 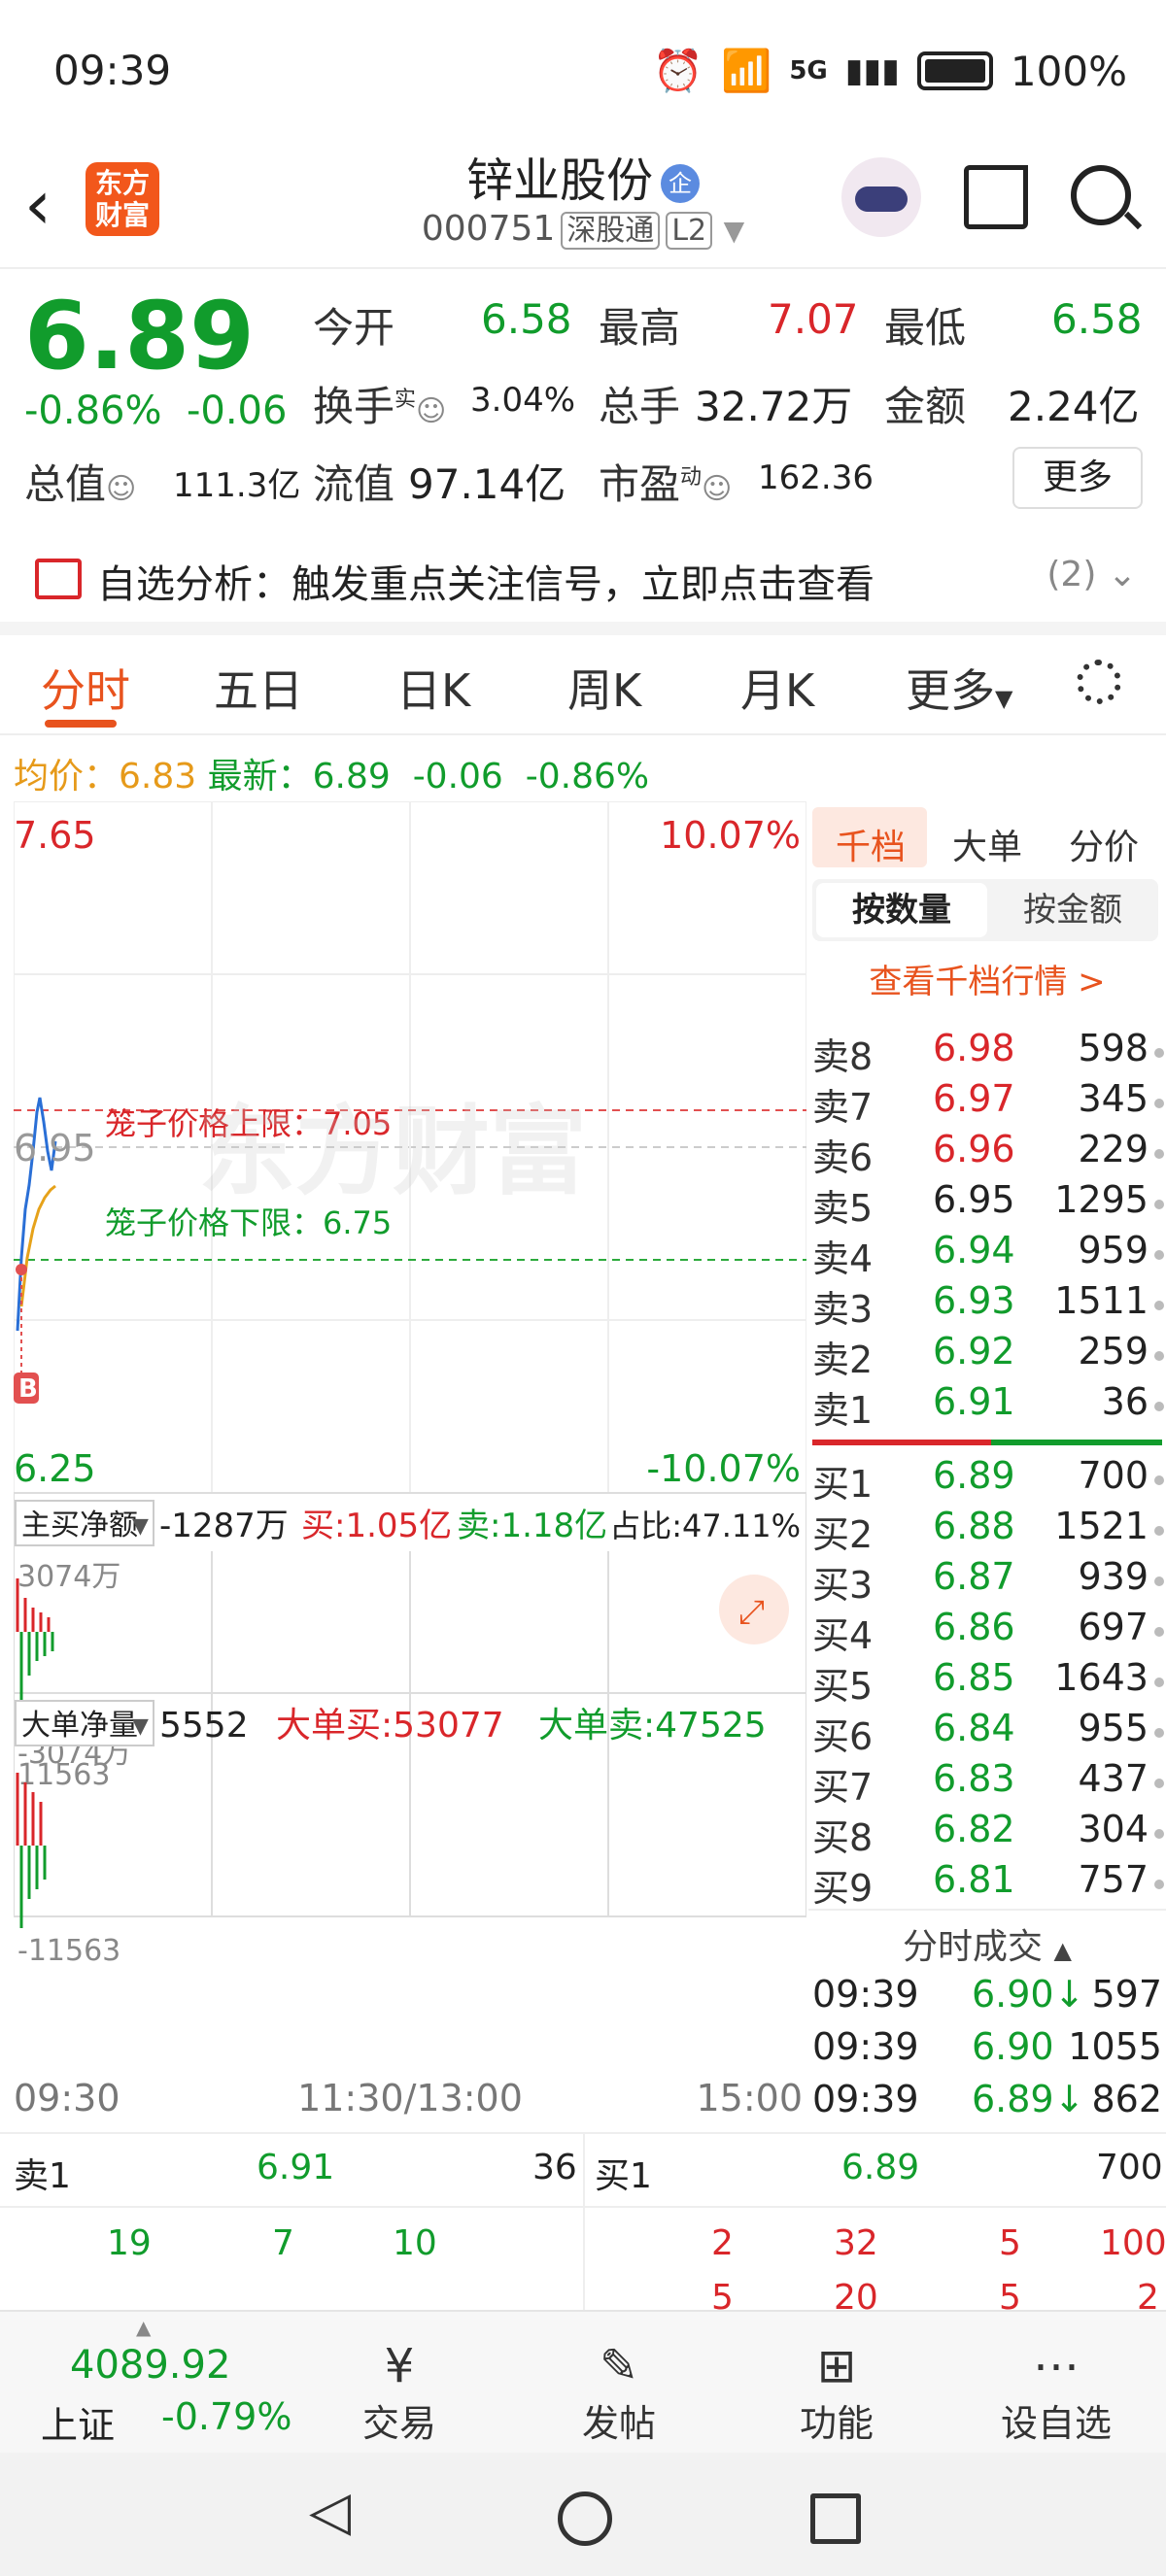 What do you see at coordinates (405, 400) in the screenshot?
I see `turnover-sup: 实` at bounding box center [405, 400].